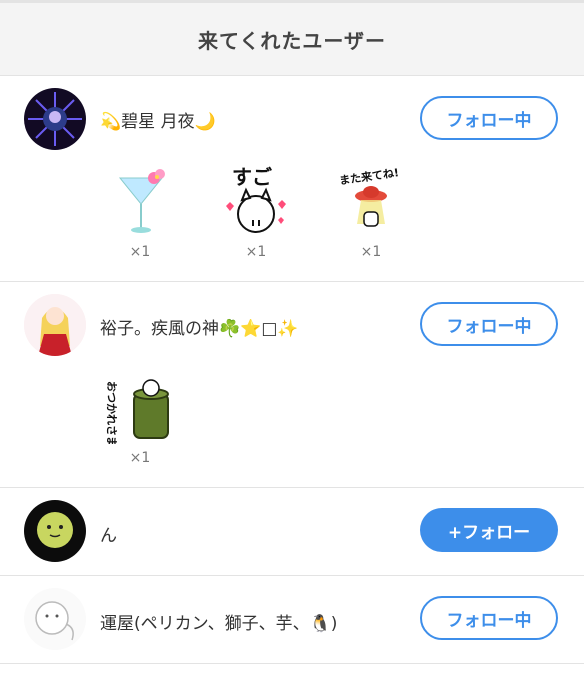 This screenshot has width=584, height=680. What do you see at coordinates (137, 413) in the screenshot?
I see `otsukaresama-cat-gift-icon: おつかれさま` at bounding box center [137, 413].